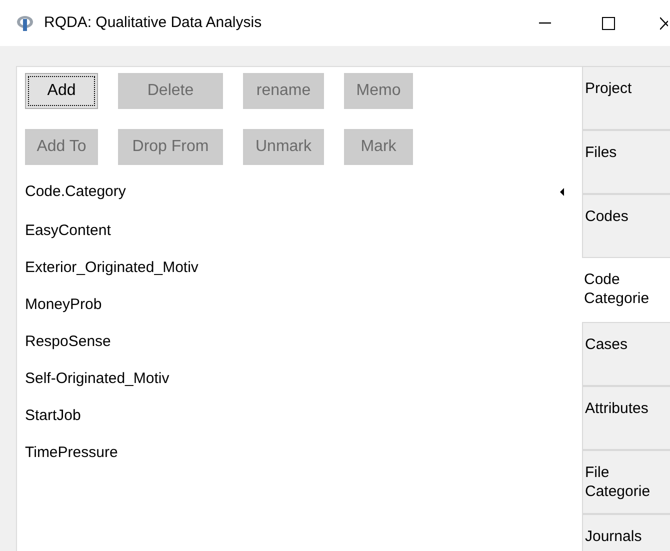  What do you see at coordinates (97, 378) in the screenshot?
I see `list-item: Self-Originated_Motiv` at bounding box center [97, 378].